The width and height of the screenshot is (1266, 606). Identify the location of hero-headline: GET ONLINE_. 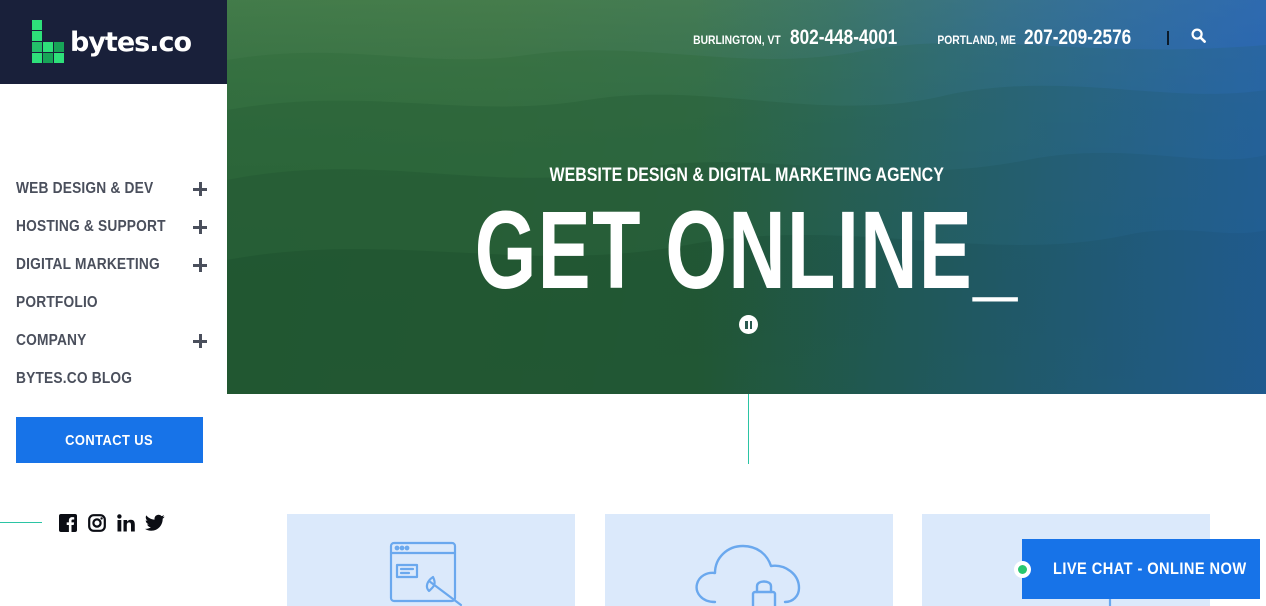
(746, 251).